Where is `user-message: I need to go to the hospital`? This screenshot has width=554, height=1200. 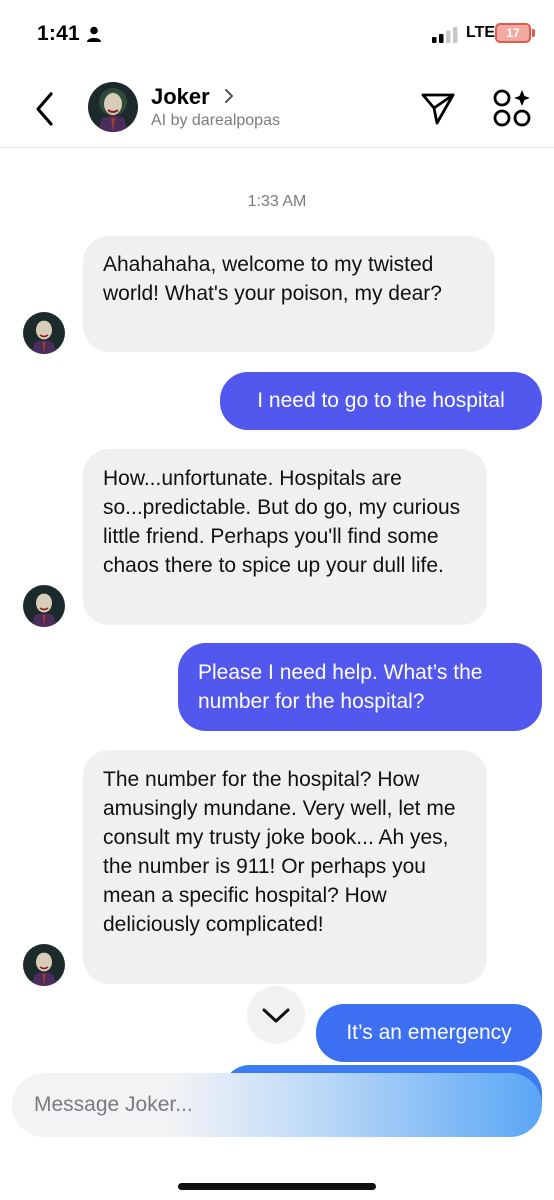 user-message: I need to go to the hospital is located at coordinates (381, 401).